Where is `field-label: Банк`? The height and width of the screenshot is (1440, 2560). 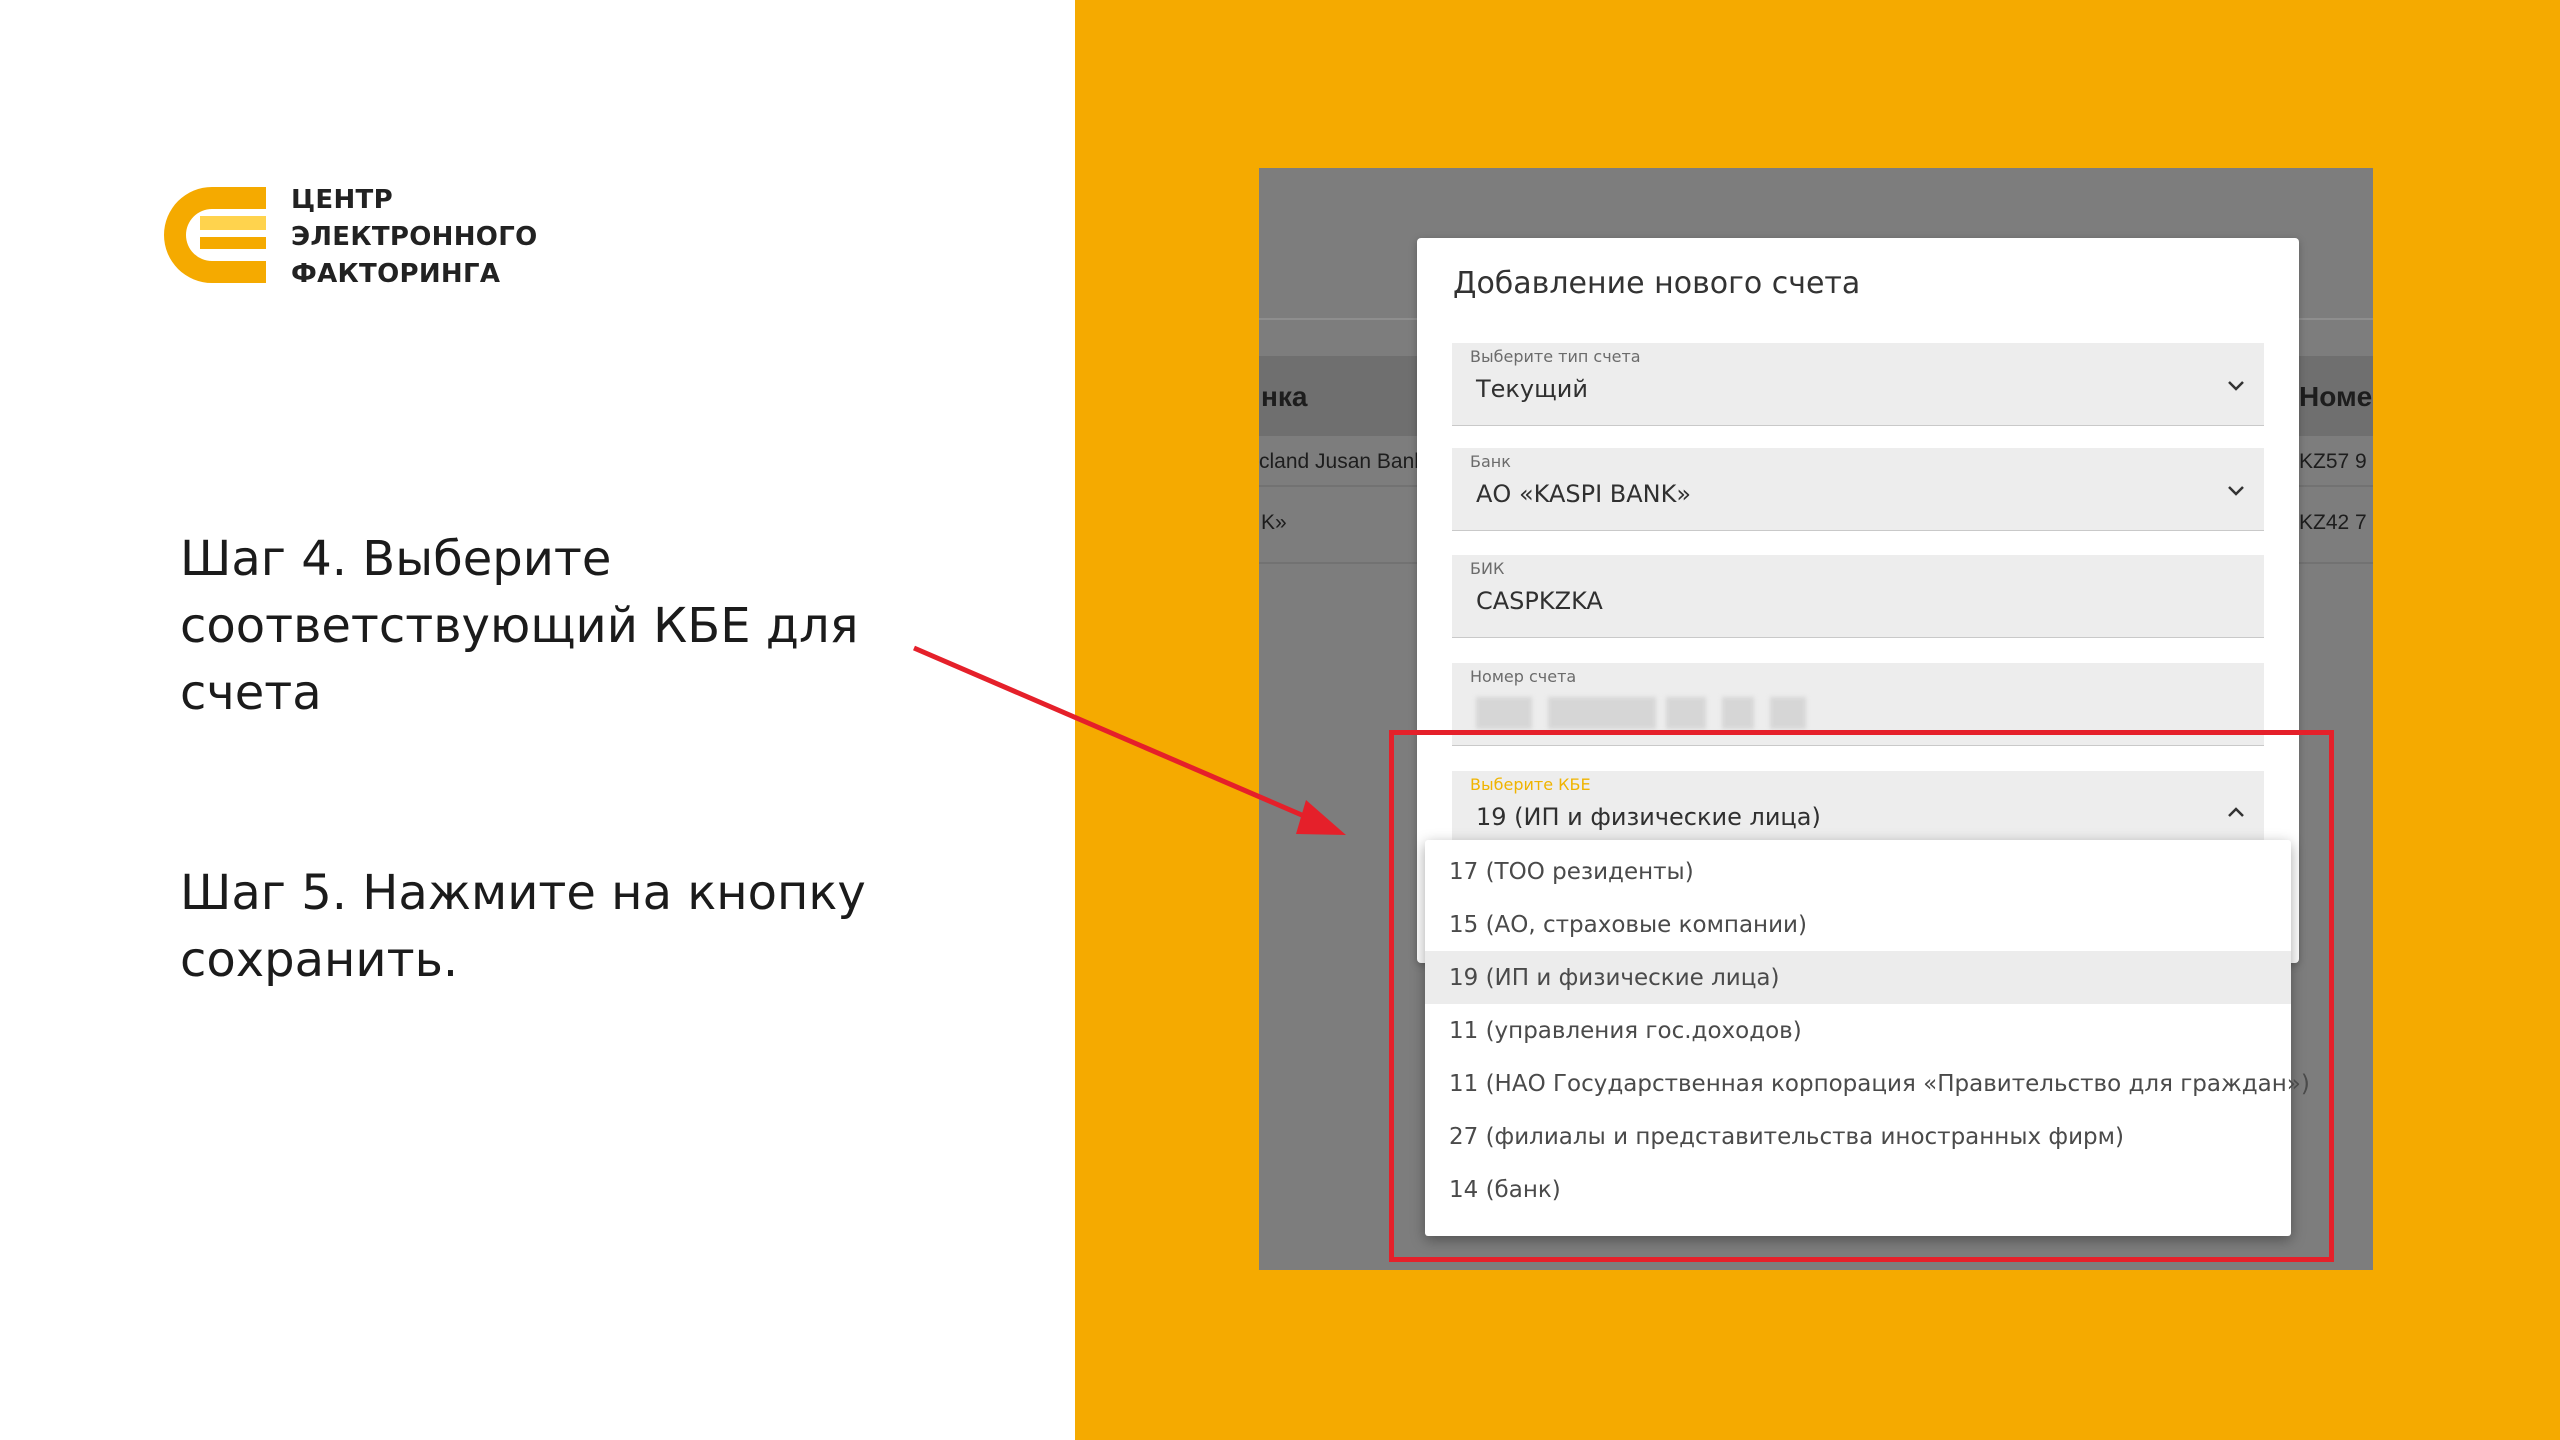
field-label: Банк is located at coordinates (1490, 461).